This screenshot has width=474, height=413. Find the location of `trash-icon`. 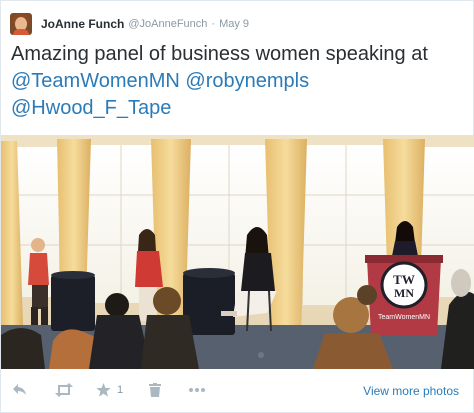

trash-icon is located at coordinates (155, 390).